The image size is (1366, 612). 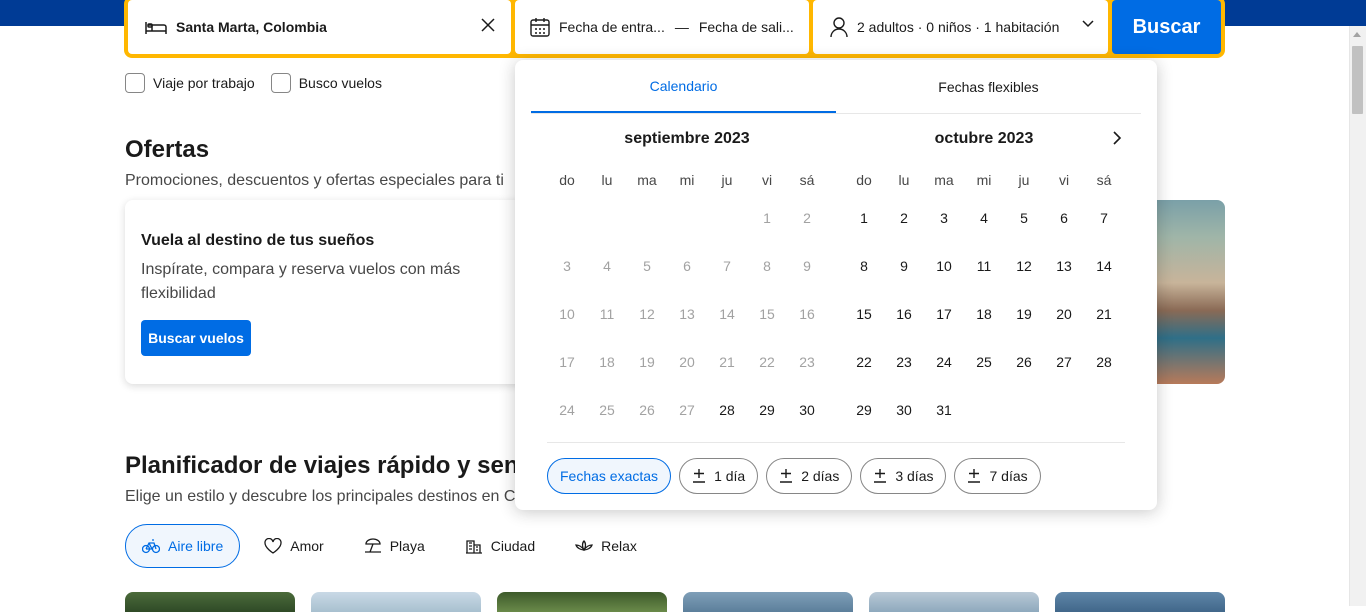 What do you see at coordinates (1088, 24) in the screenshot?
I see `chevron-down-icon` at bounding box center [1088, 24].